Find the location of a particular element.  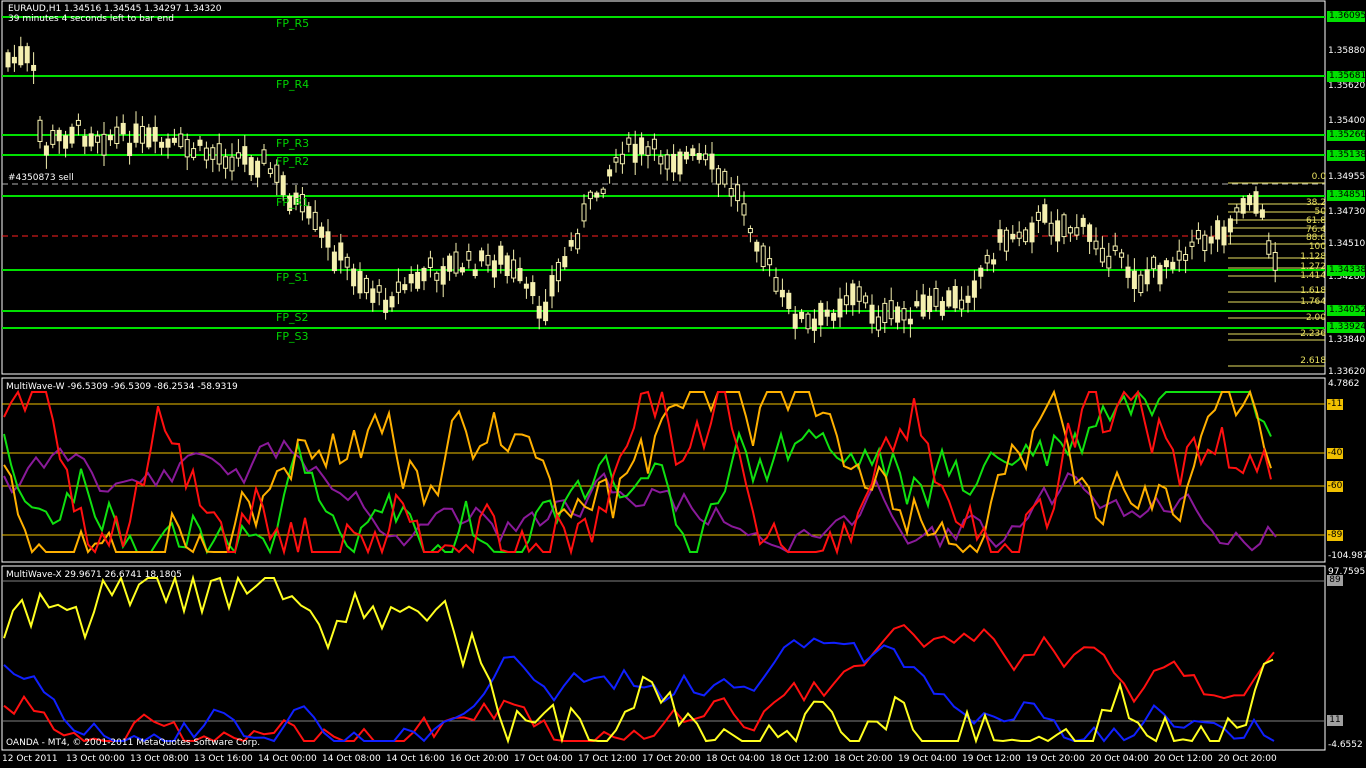

time-axis-label: 17 Oct 04:00 is located at coordinates (543, 759).